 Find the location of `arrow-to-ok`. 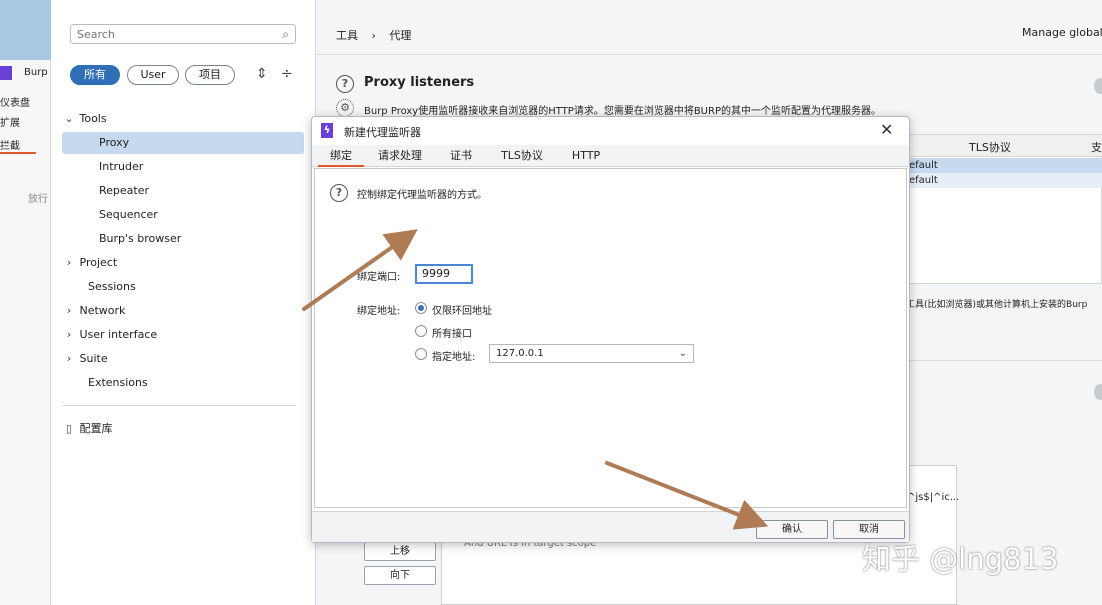

arrow-to-ok is located at coordinates (687, 495).